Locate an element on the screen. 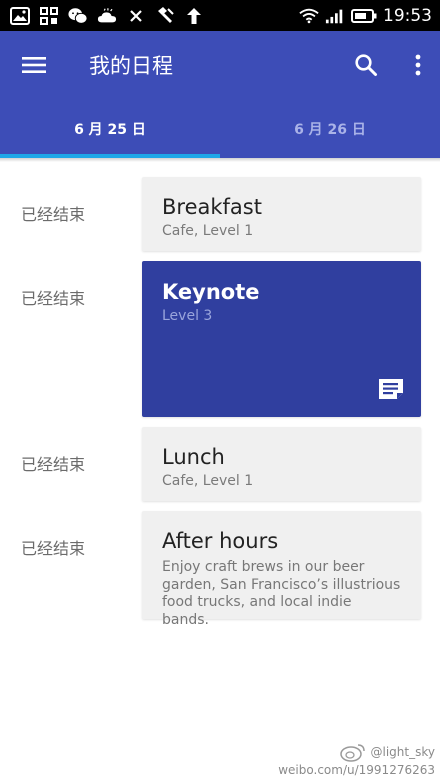 This screenshot has width=440, height=782. image-icon is located at coordinates (20, 16).